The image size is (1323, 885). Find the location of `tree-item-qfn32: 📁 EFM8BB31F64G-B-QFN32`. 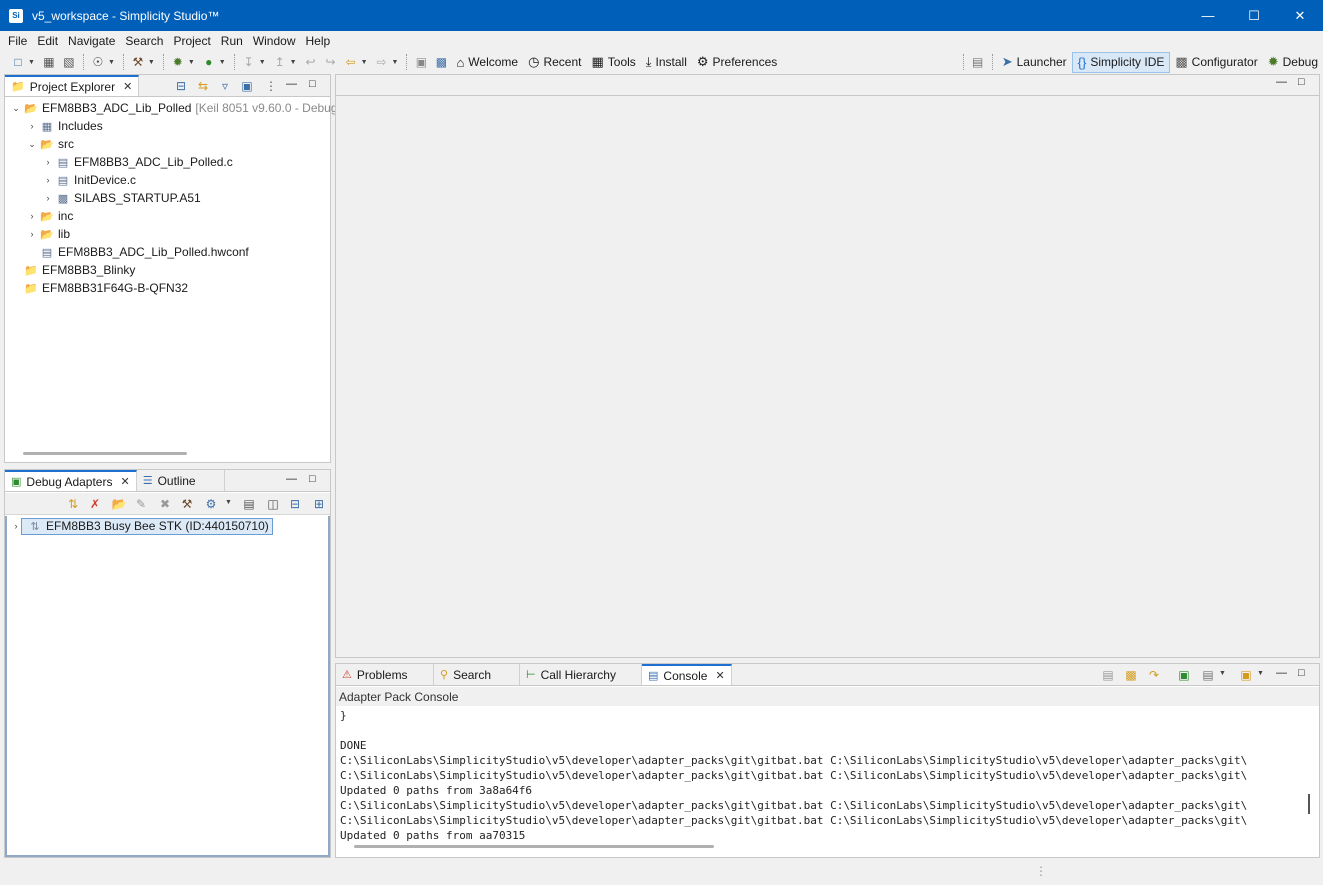

tree-item-qfn32: 📁 EFM8BB31F64G-B-QFN32 is located at coordinates (99, 288).